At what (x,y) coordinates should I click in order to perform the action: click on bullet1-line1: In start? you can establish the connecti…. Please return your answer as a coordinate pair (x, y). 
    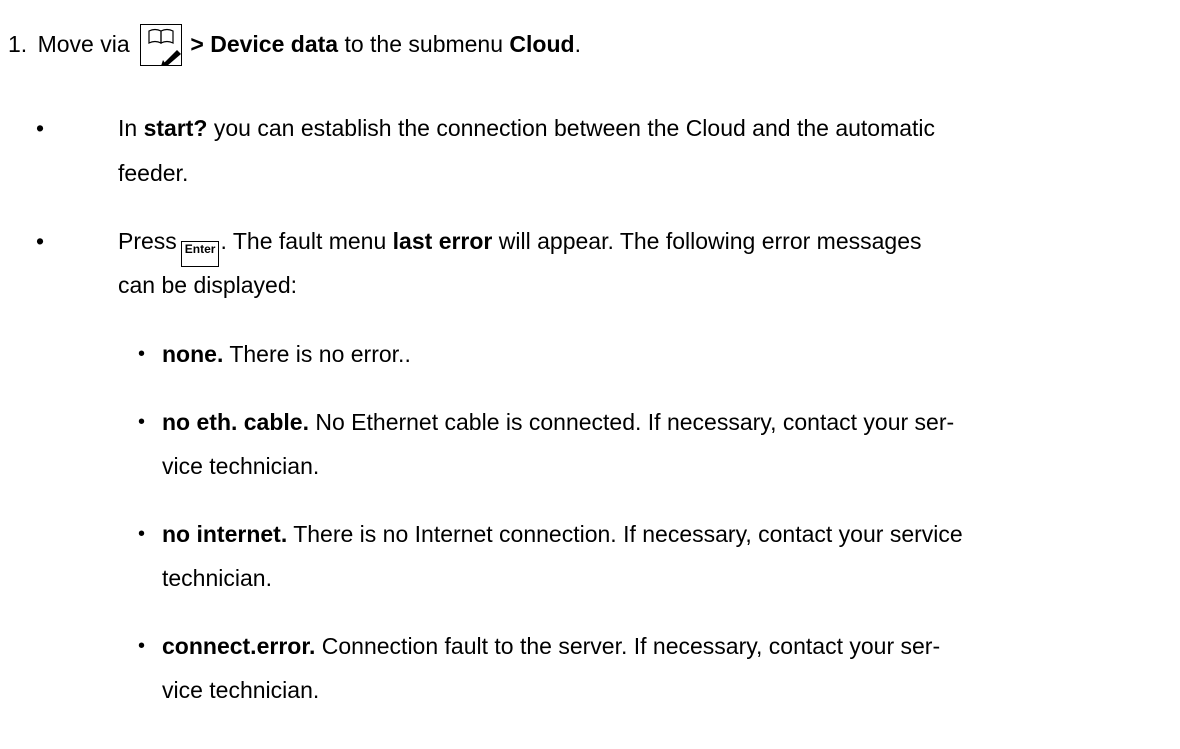
    Looking at the image, I should click on (526, 128).